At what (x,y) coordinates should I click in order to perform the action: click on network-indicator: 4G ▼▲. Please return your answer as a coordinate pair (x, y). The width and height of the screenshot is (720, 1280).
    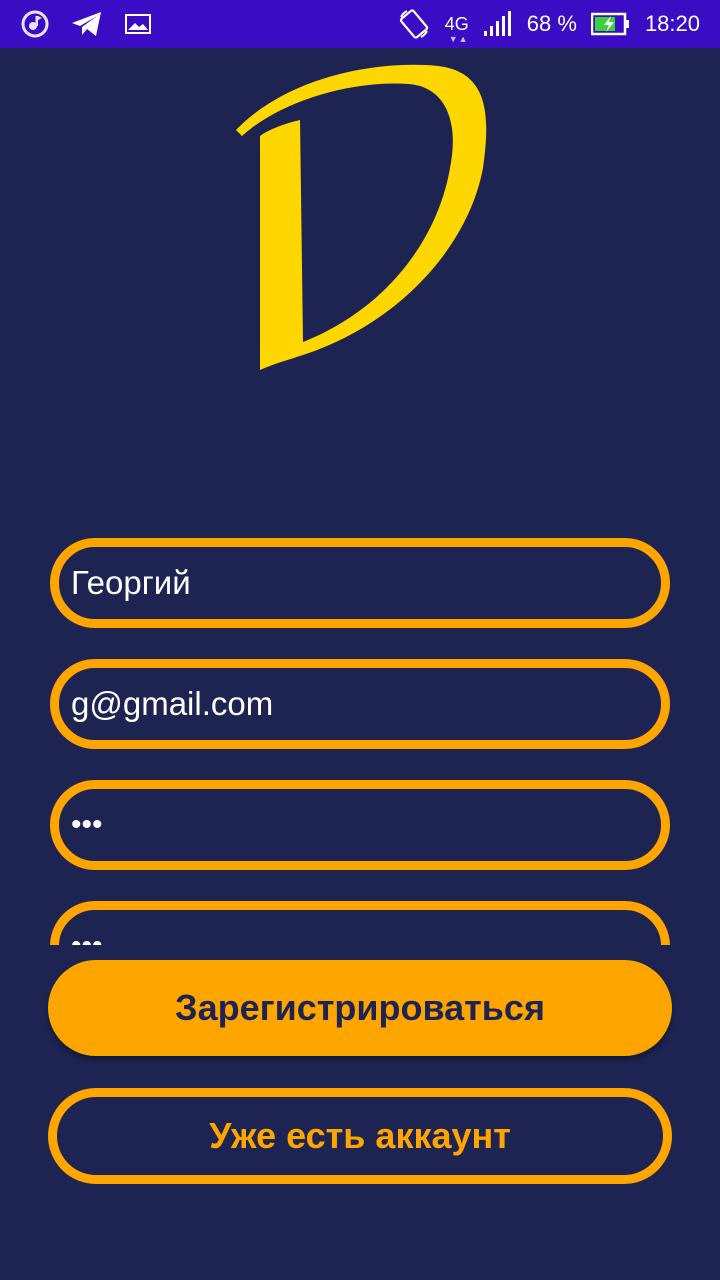
    Looking at the image, I should click on (456, 29).